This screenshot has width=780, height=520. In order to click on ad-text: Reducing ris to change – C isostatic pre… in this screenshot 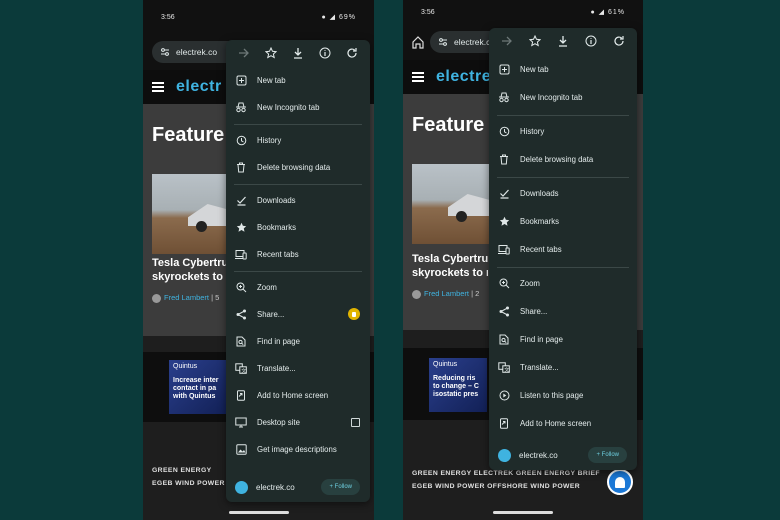, I will do `click(456, 386)`.